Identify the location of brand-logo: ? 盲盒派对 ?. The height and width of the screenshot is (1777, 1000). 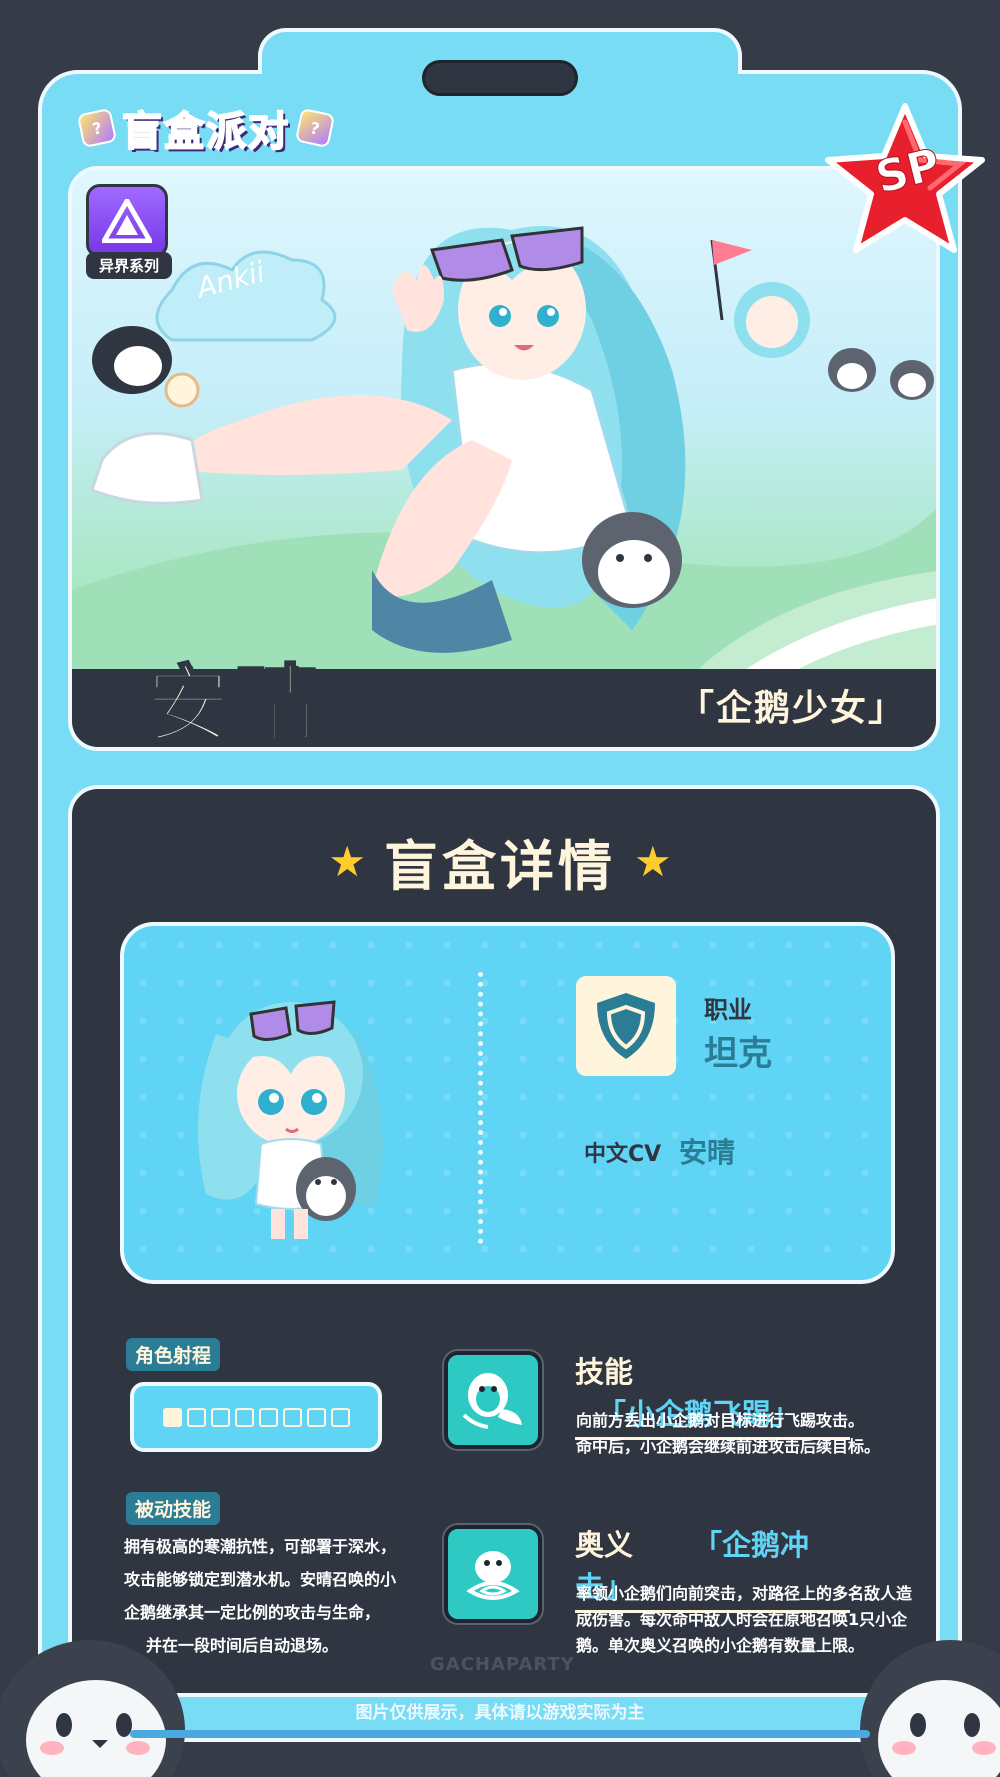
(206, 128).